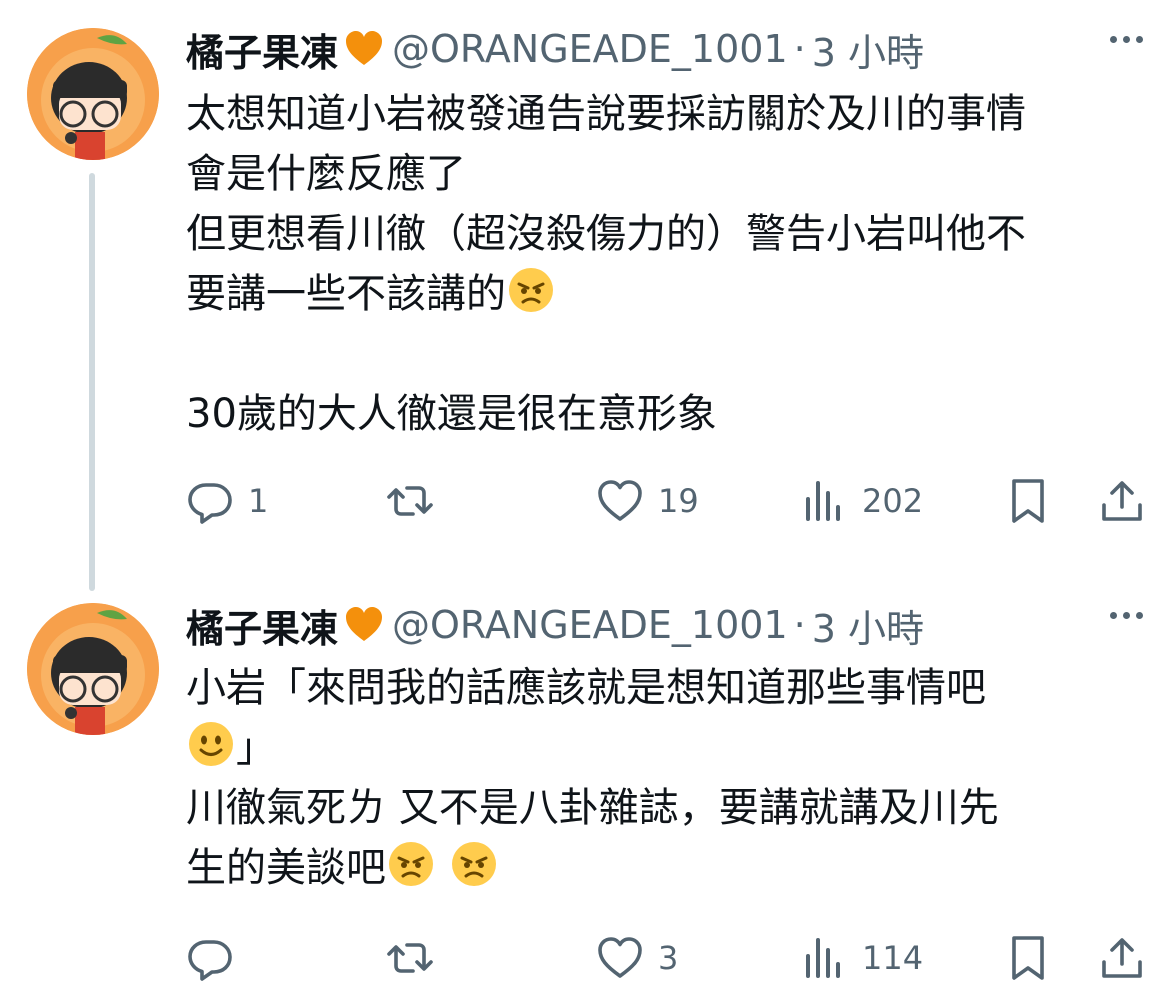  Describe the element at coordinates (678, 501) in the screenshot. I see `like-count: 19` at that location.